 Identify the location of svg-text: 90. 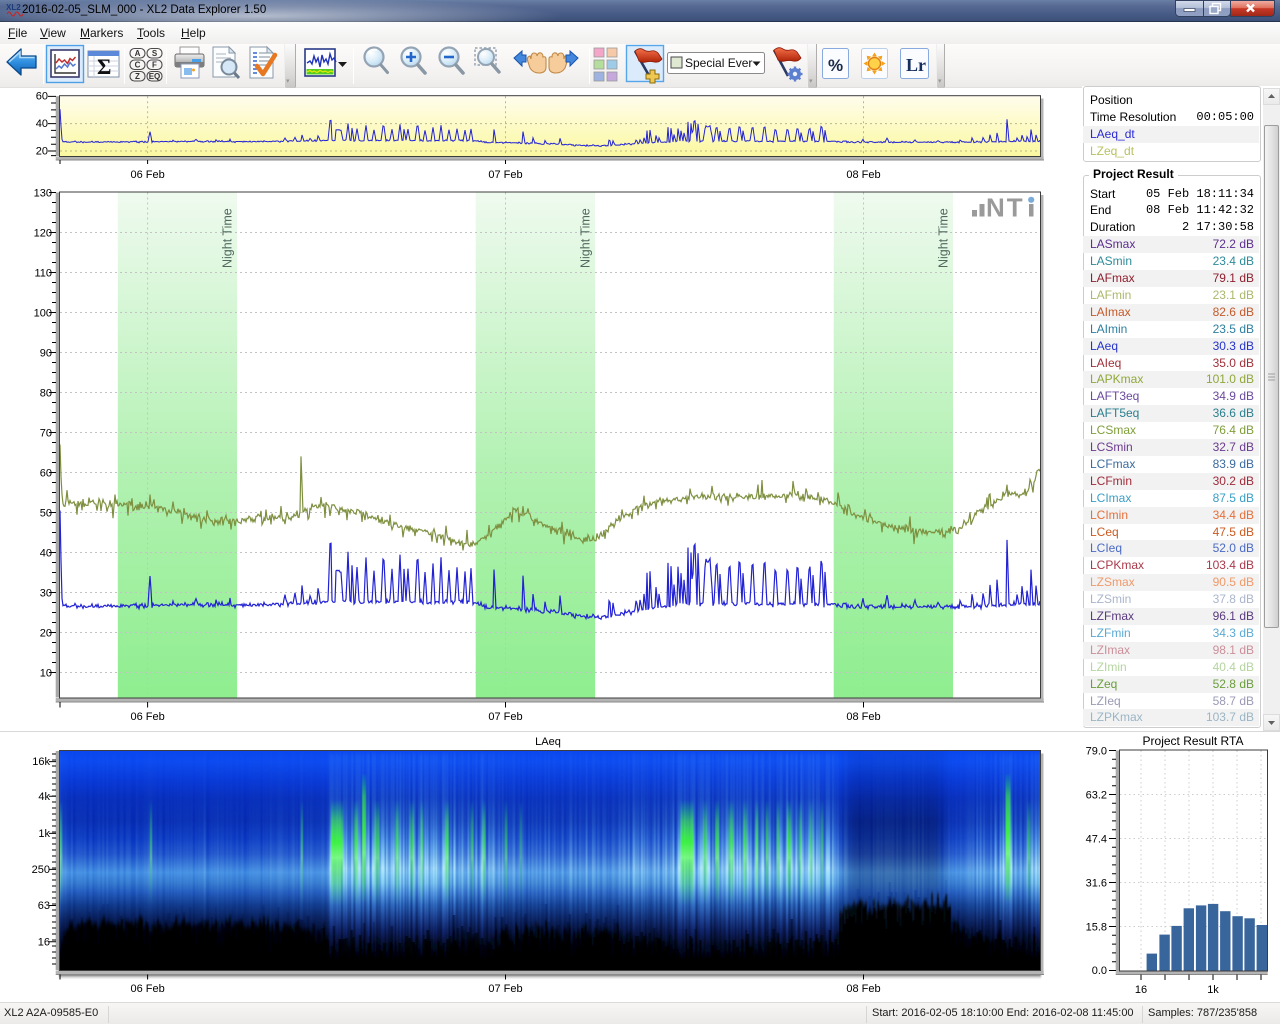
(46, 354).